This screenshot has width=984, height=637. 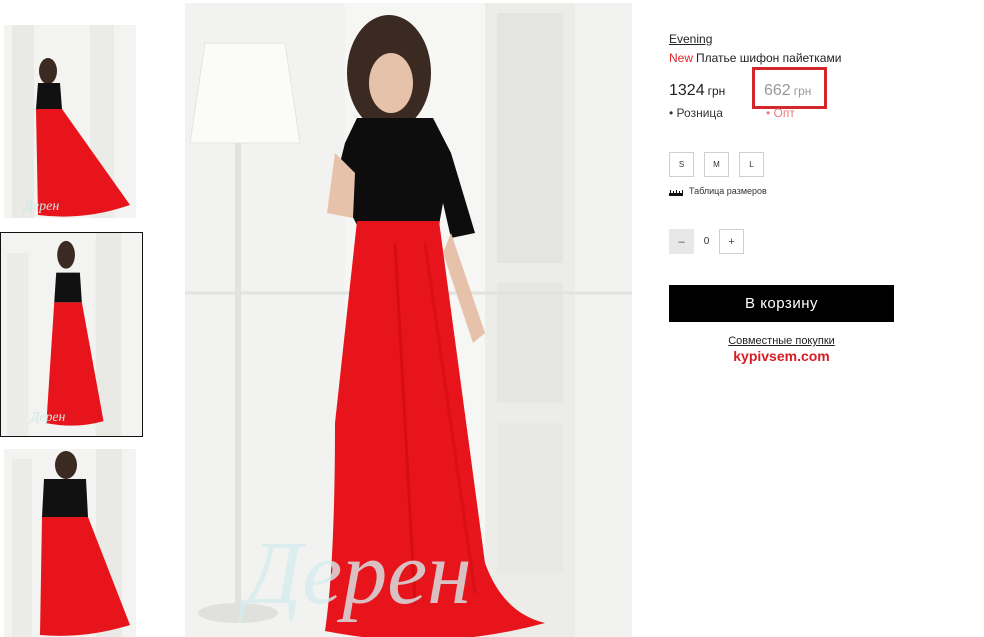 I want to click on product-title-text: Платье шифон пайетками, so click(x=769, y=58).